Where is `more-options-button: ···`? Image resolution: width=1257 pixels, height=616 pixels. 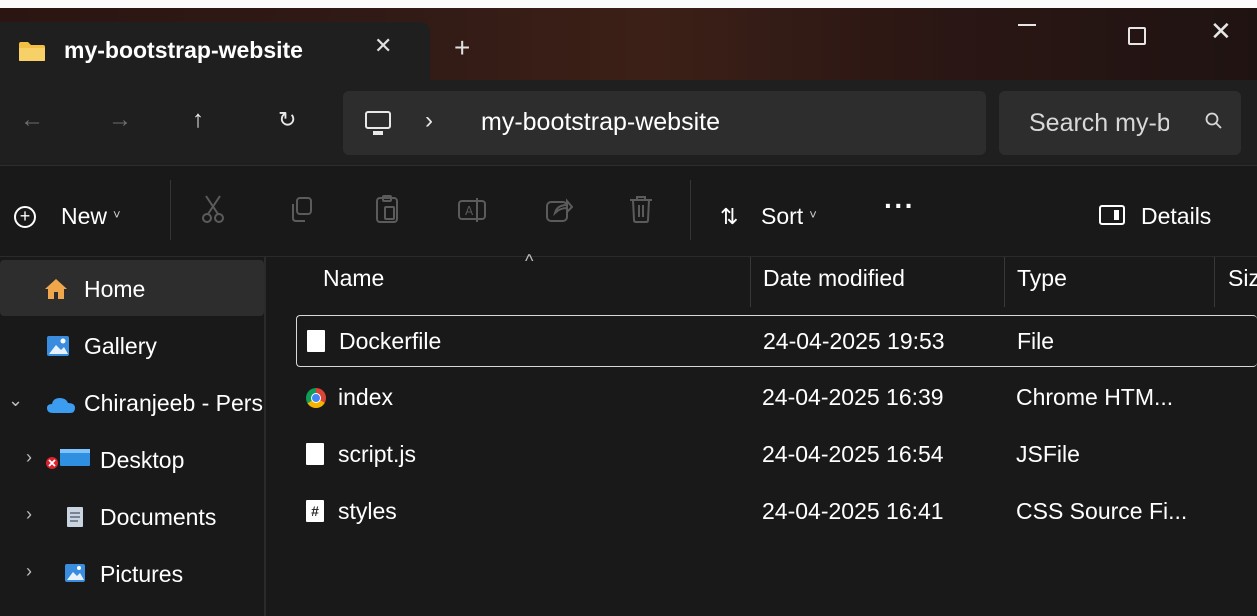
more-options-button: ··· is located at coordinates (899, 206).